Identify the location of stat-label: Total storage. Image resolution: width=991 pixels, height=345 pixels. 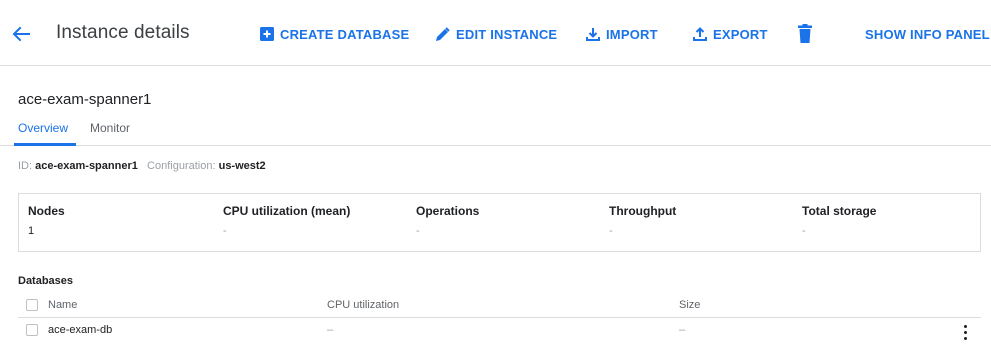
(839, 211).